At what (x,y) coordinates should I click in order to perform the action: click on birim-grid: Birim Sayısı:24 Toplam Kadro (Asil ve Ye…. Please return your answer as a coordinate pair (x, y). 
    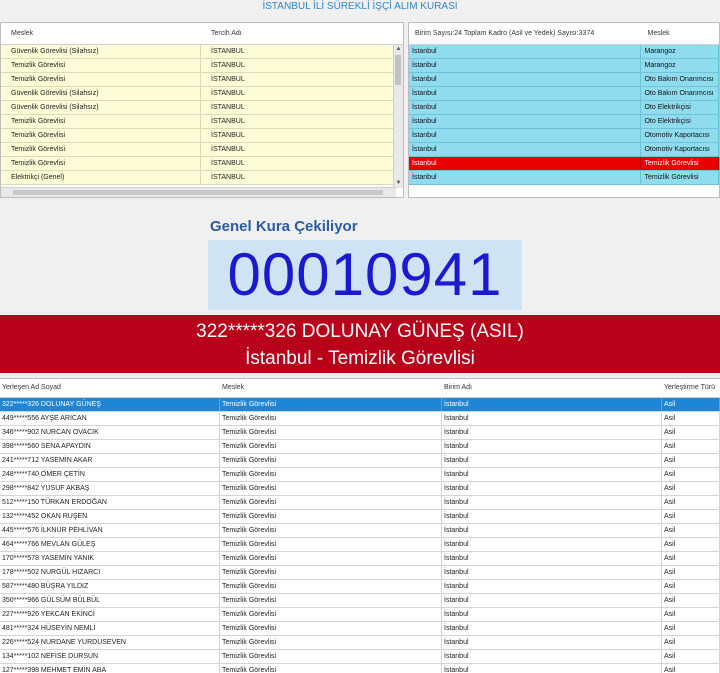
    Looking at the image, I should click on (564, 110).